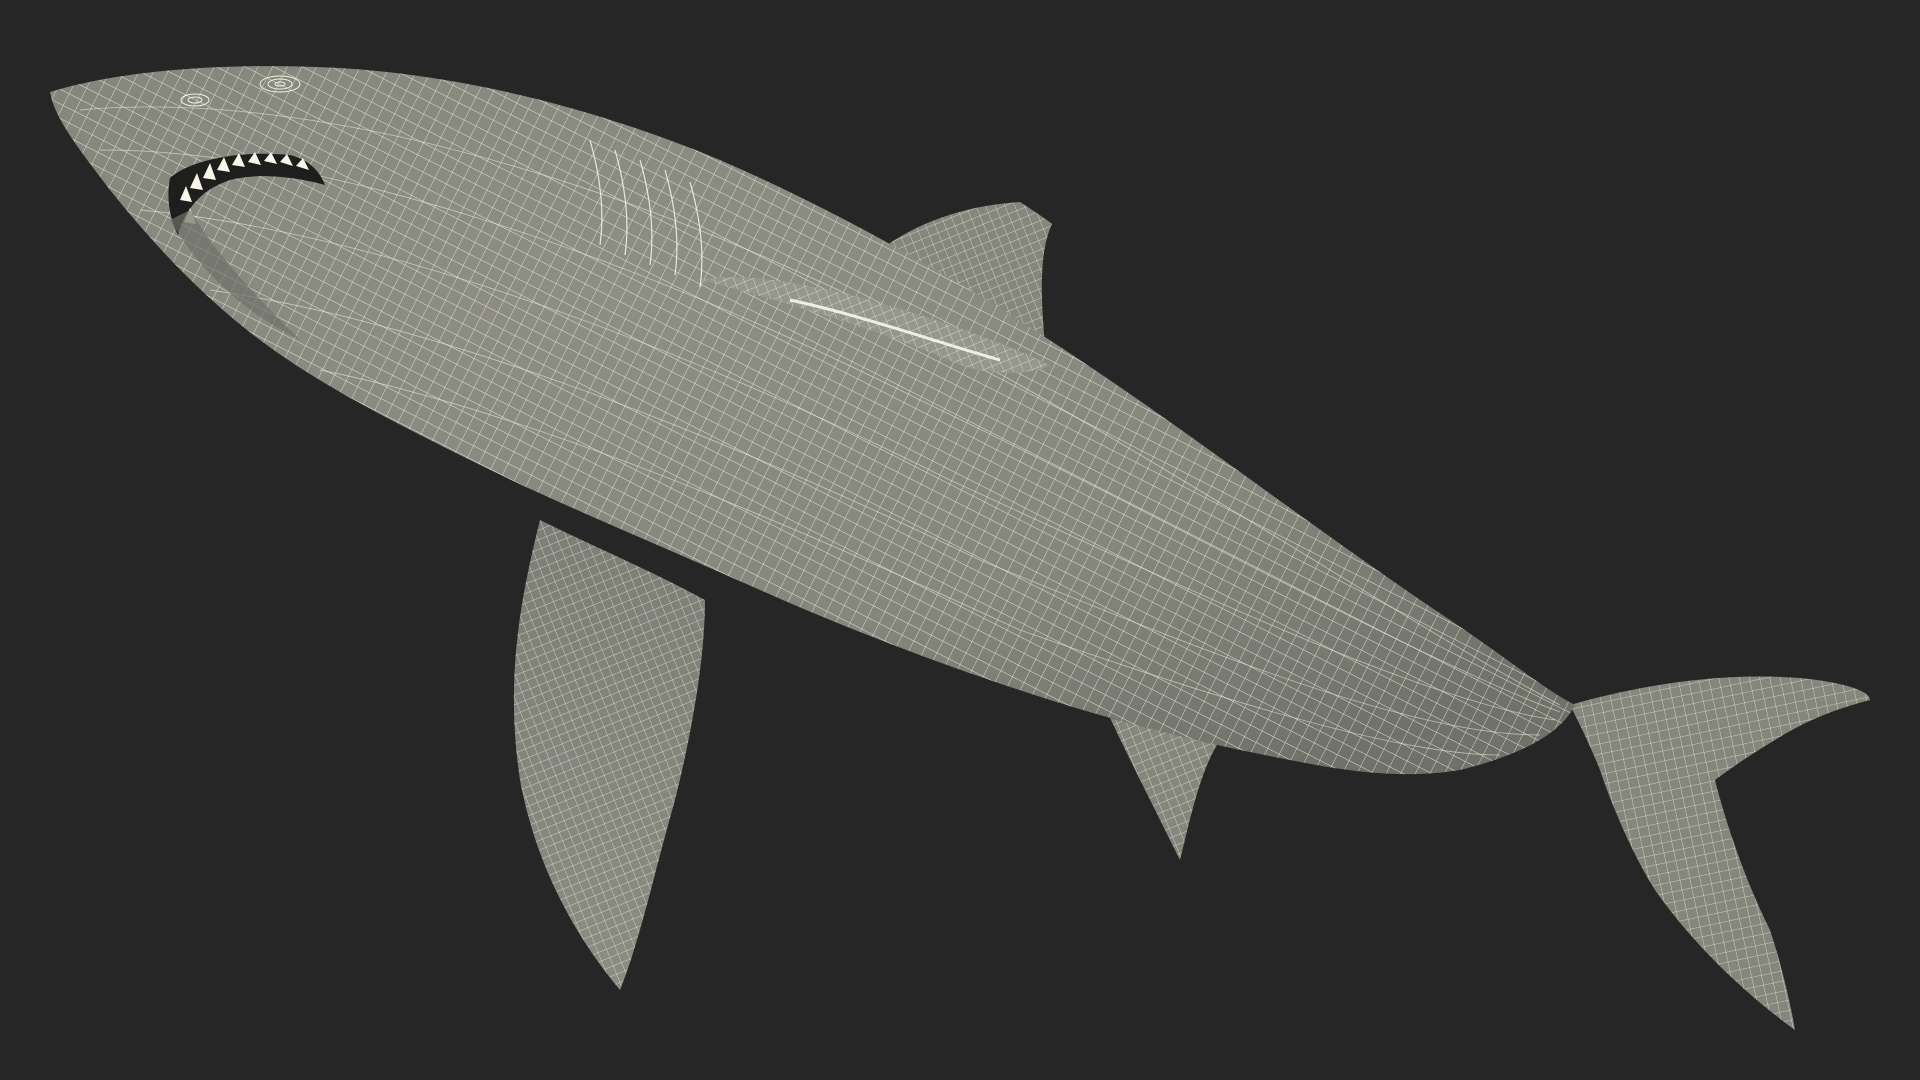 The width and height of the screenshot is (1920, 1080). Describe the element at coordinates (1720, 853) in the screenshot. I see `caudal-fin` at that location.